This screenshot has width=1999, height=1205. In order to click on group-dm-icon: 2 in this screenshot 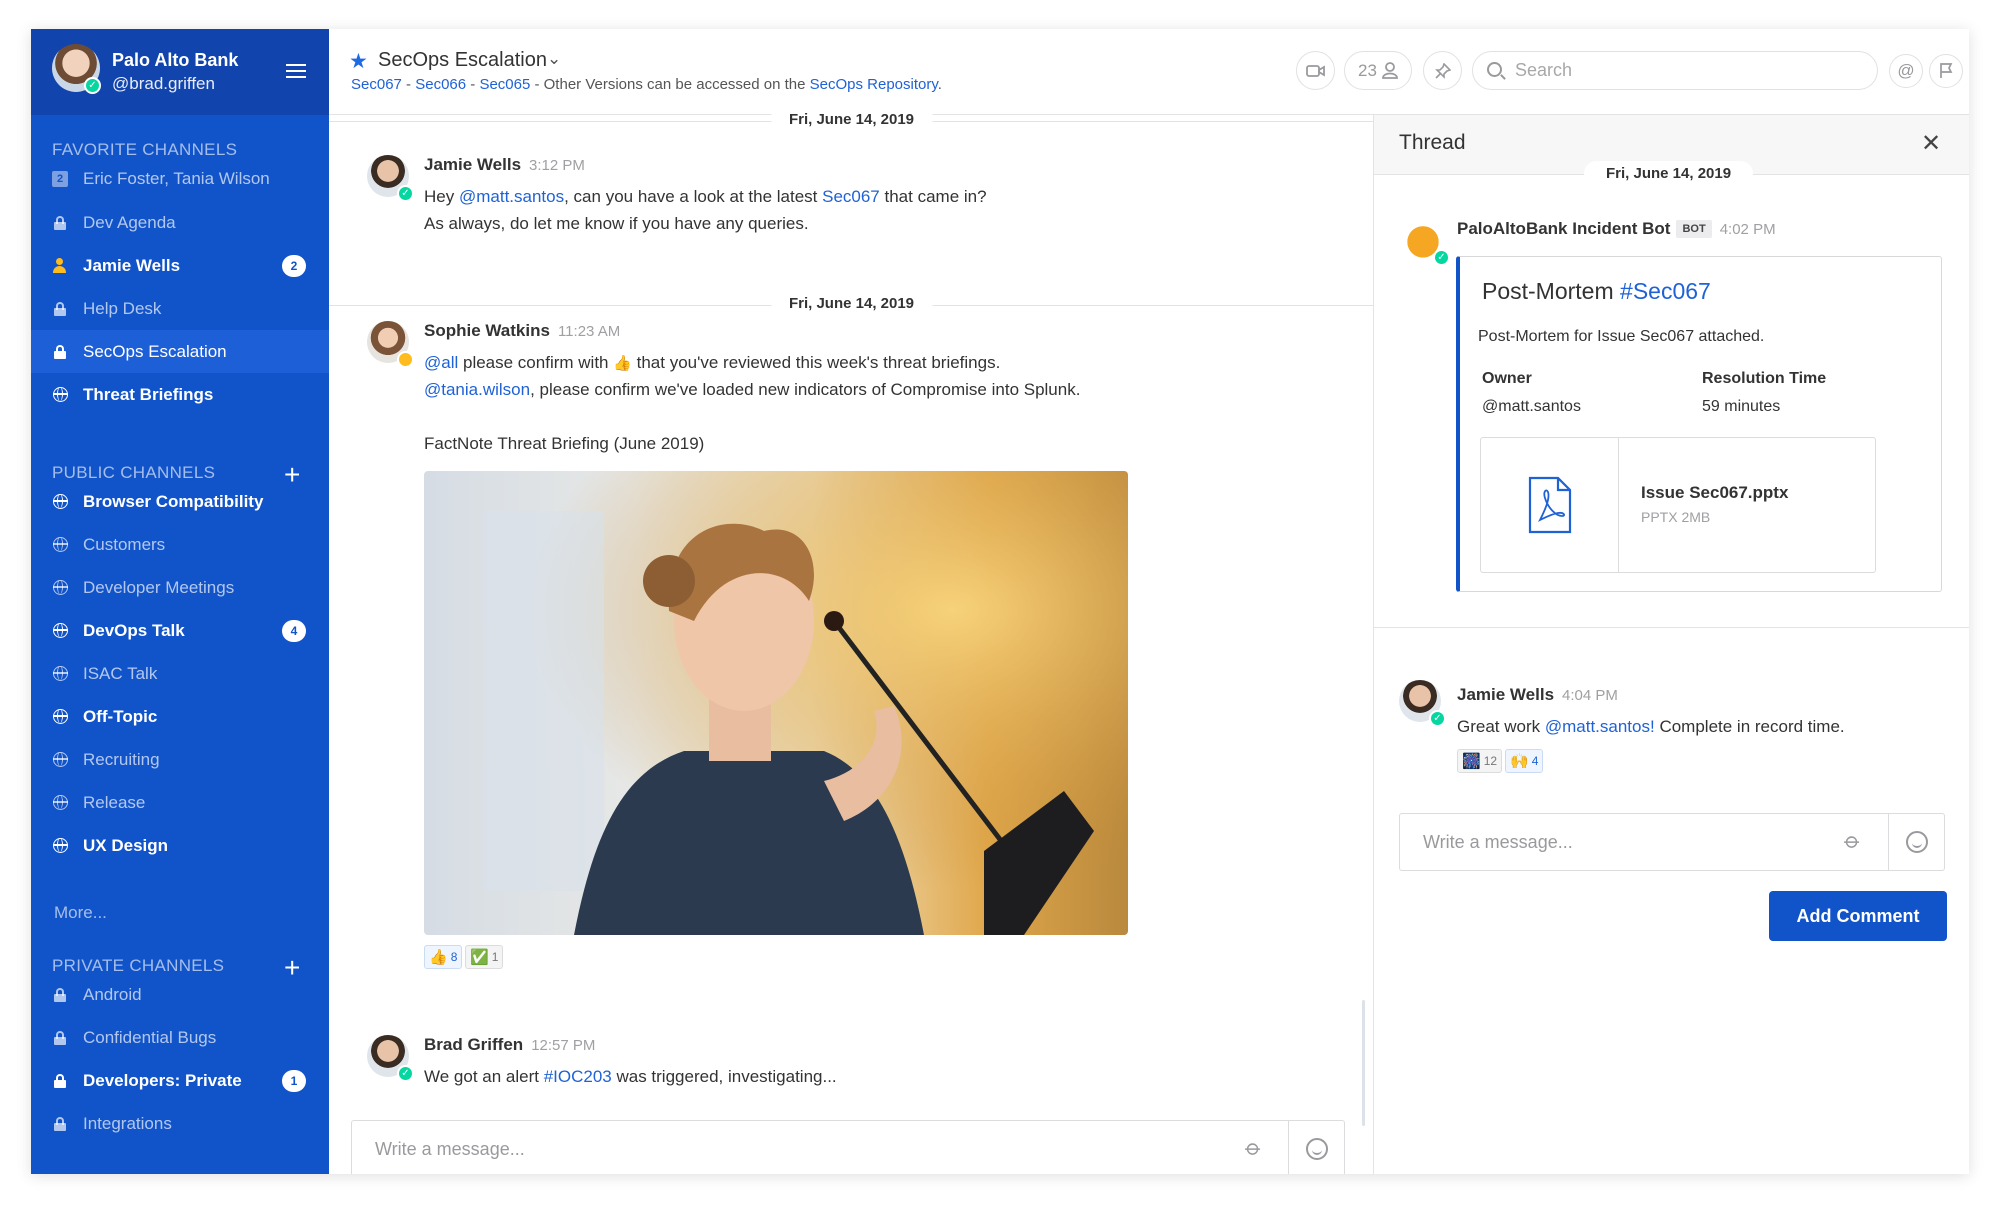, I will do `click(60, 178)`.